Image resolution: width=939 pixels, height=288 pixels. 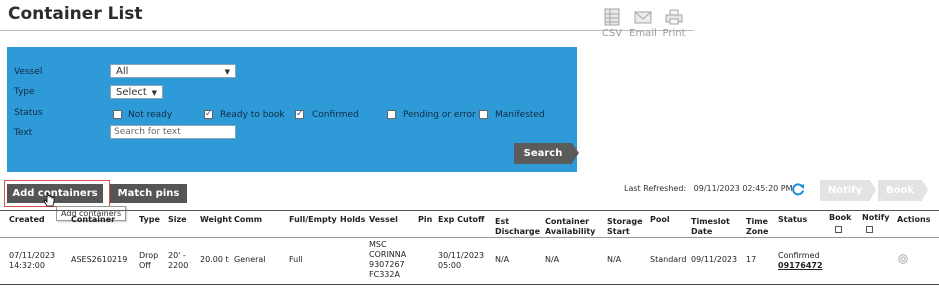 I want to click on status-option-label: Ready to book, so click(x=252, y=115).